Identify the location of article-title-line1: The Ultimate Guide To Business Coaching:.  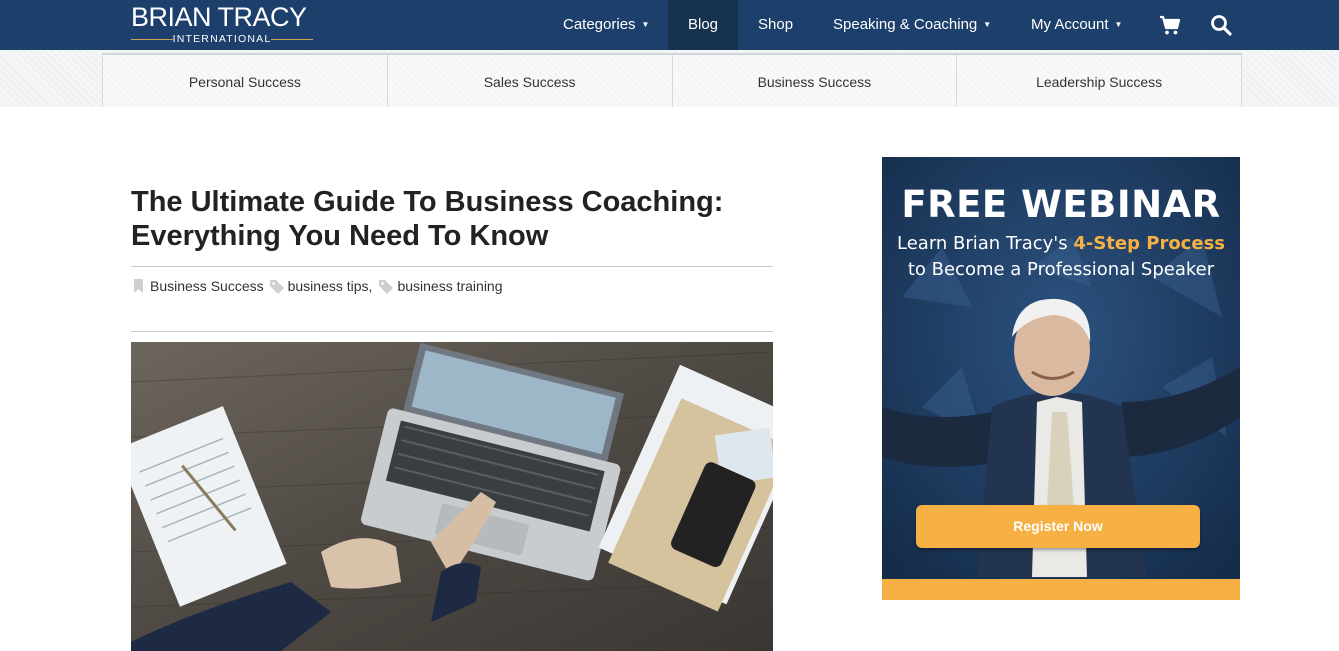
(427, 202).